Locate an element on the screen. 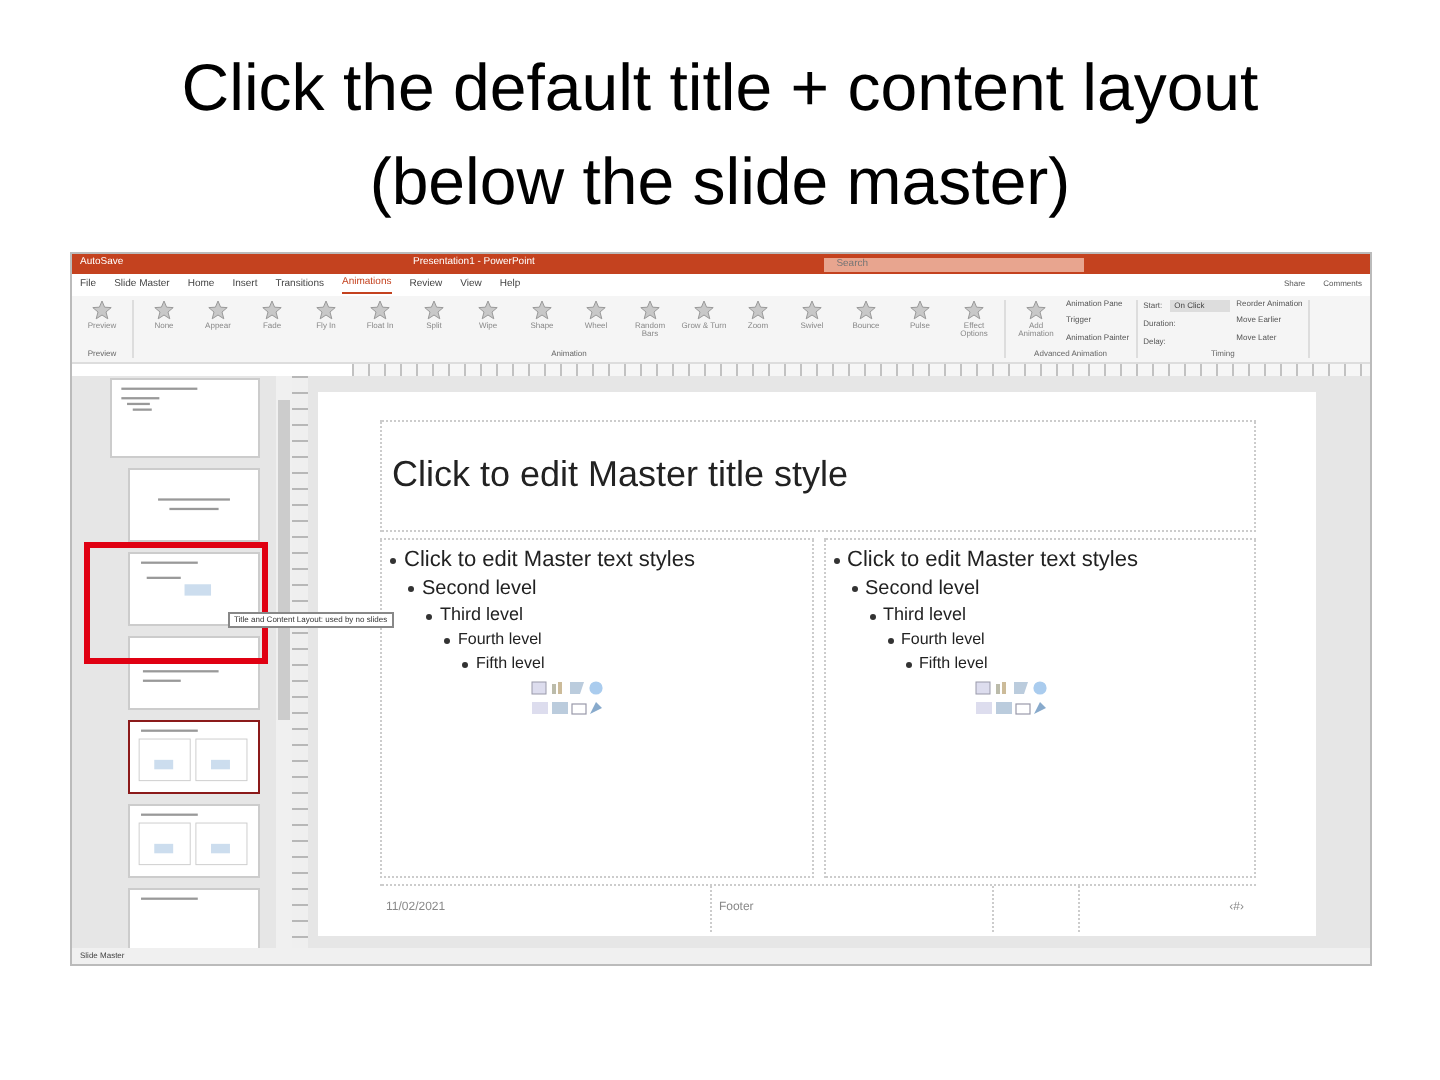 This screenshot has width=1440, height=1080. content-placeholder: Click to edit Master text styles Second level Third level Fourth level Fifth level is located at coordinates (1039, 708).